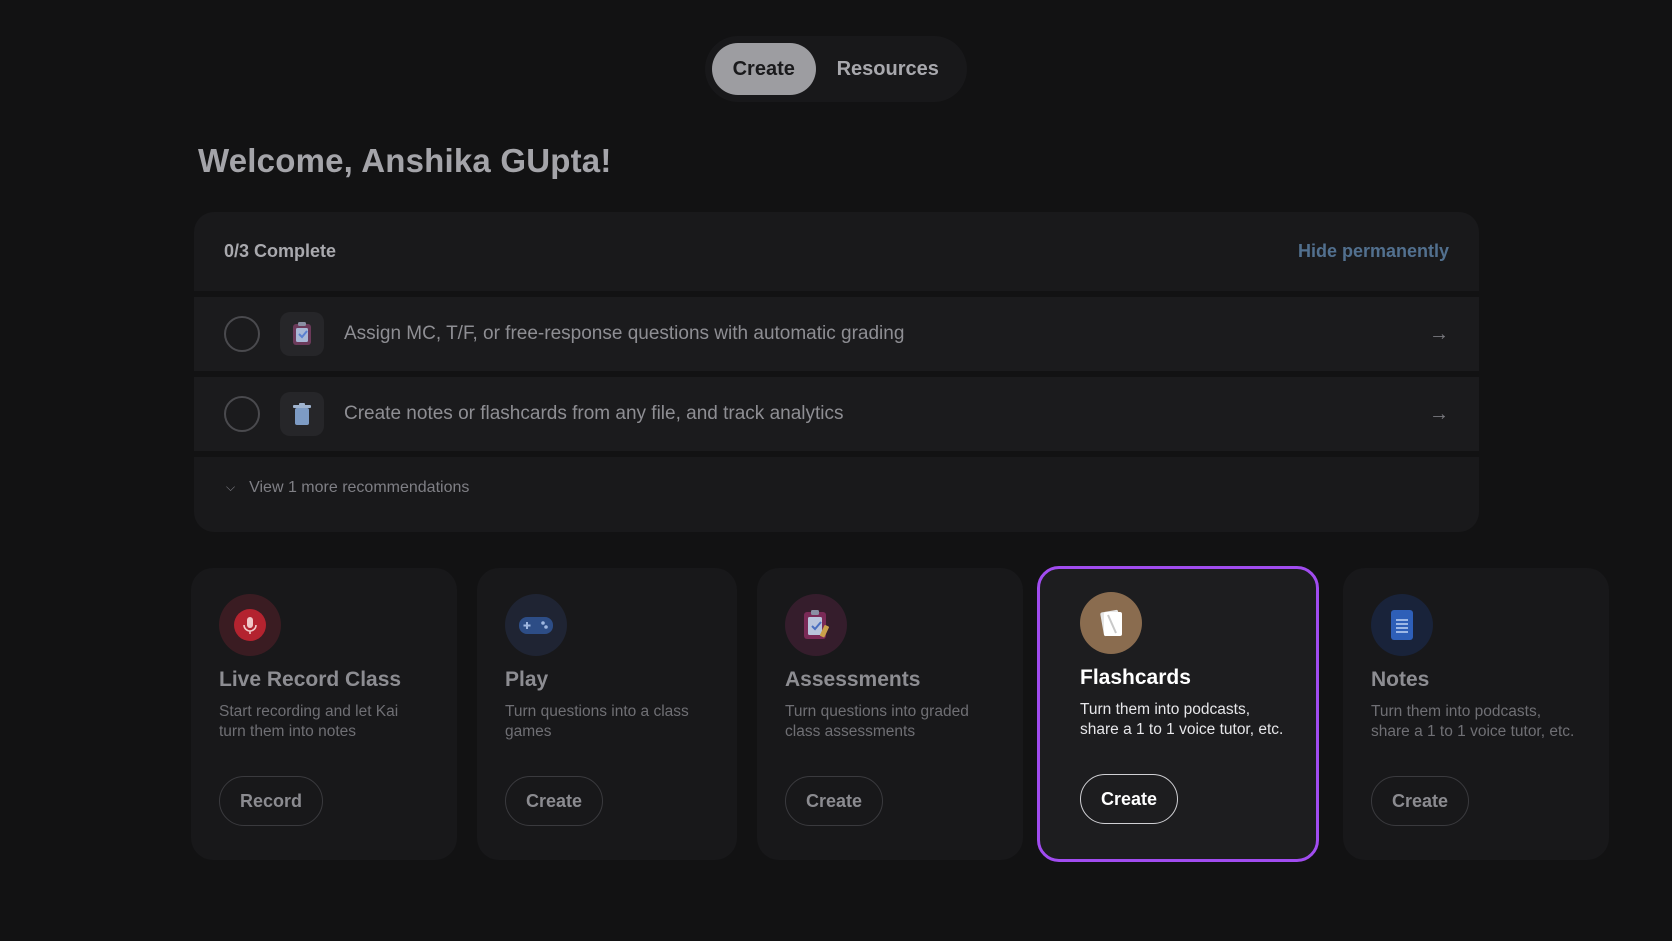  What do you see at coordinates (271, 801) in the screenshot?
I see `record-button: Record` at bounding box center [271, 801].